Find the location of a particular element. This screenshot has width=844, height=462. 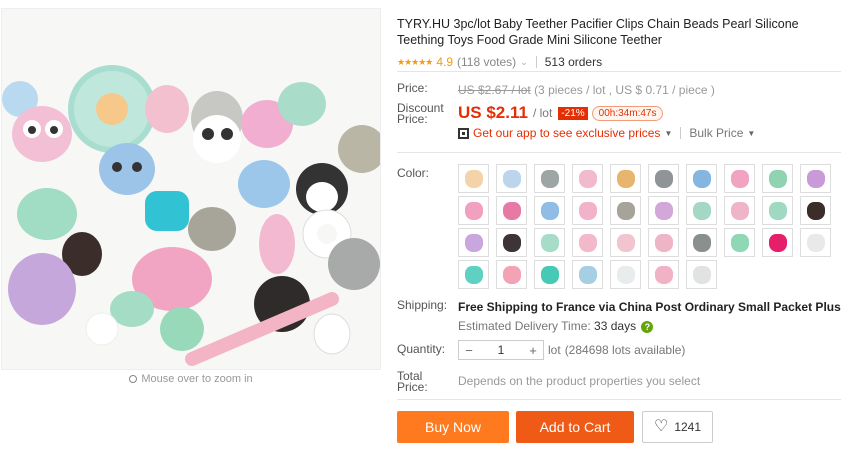

color-swatch-koala-grey is located at coordinates (549, 178).